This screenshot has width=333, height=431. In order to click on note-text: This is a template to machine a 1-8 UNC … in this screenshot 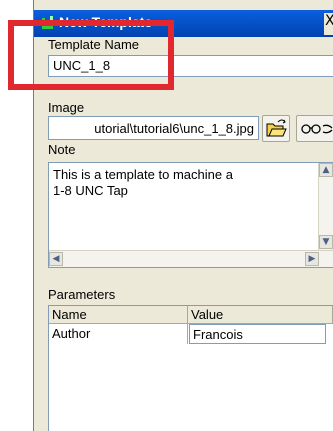, I will do `click(143, 182)`.